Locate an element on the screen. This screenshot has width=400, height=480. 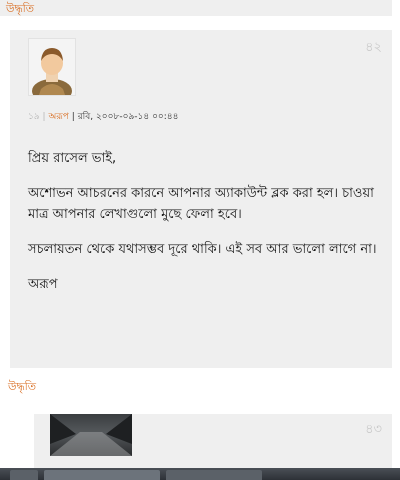
comment-number: ৪২ is located at coordinates (373, 47).